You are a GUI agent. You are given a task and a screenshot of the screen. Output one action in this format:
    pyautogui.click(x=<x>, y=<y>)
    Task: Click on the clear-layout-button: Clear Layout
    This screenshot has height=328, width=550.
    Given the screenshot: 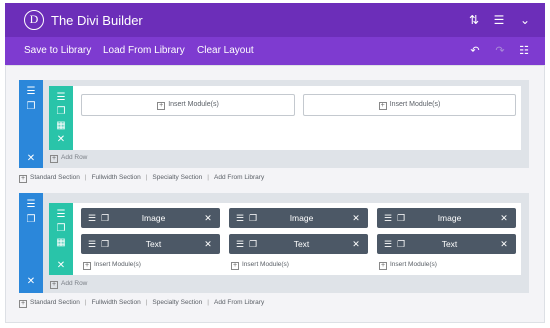 What is the action you would take?
    pyautogui.click(x=225, y=50)
    